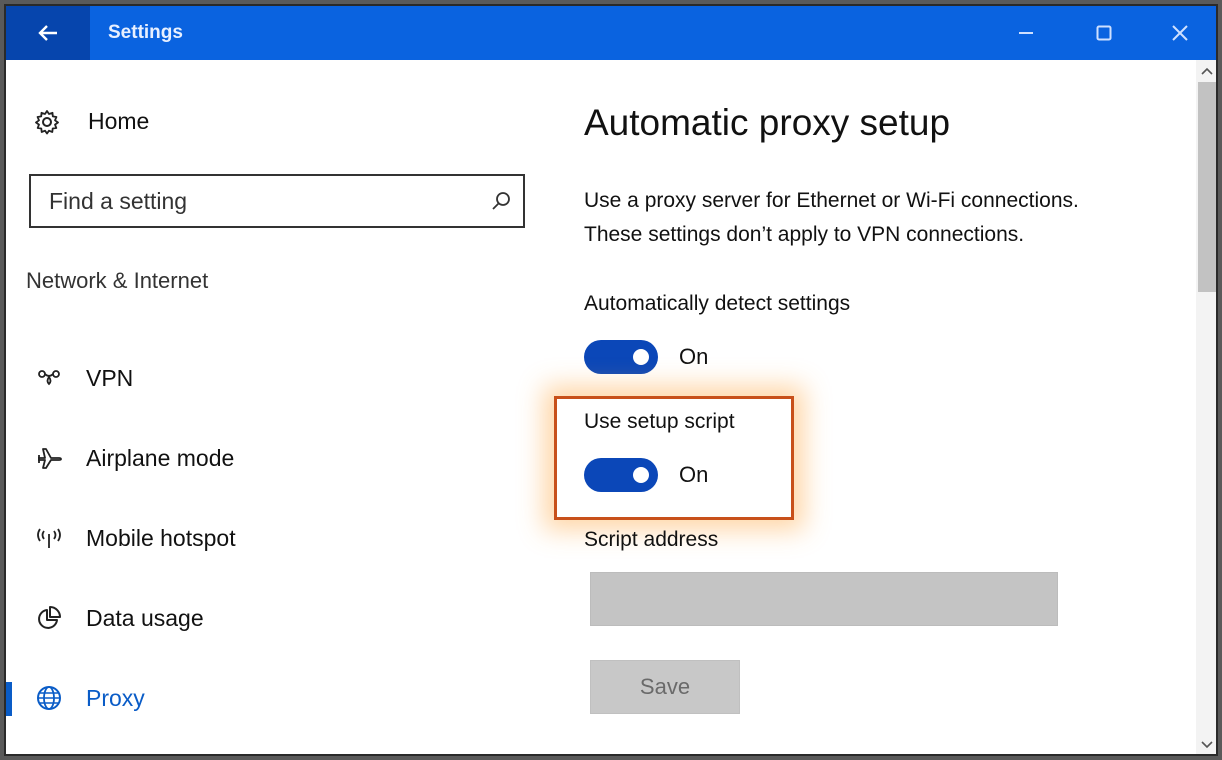 The height and width of the screenshot is (760, 1222). I want to click on search-icon, so click(501, 201).